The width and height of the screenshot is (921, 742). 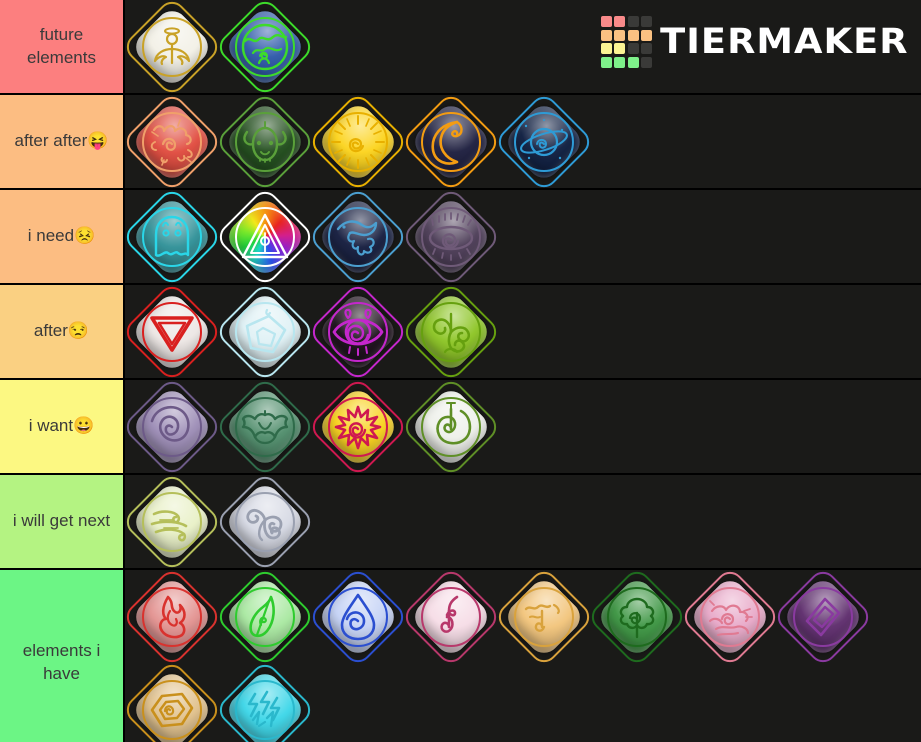 I want to click on ghost-icon, so click(x=172, y=237).